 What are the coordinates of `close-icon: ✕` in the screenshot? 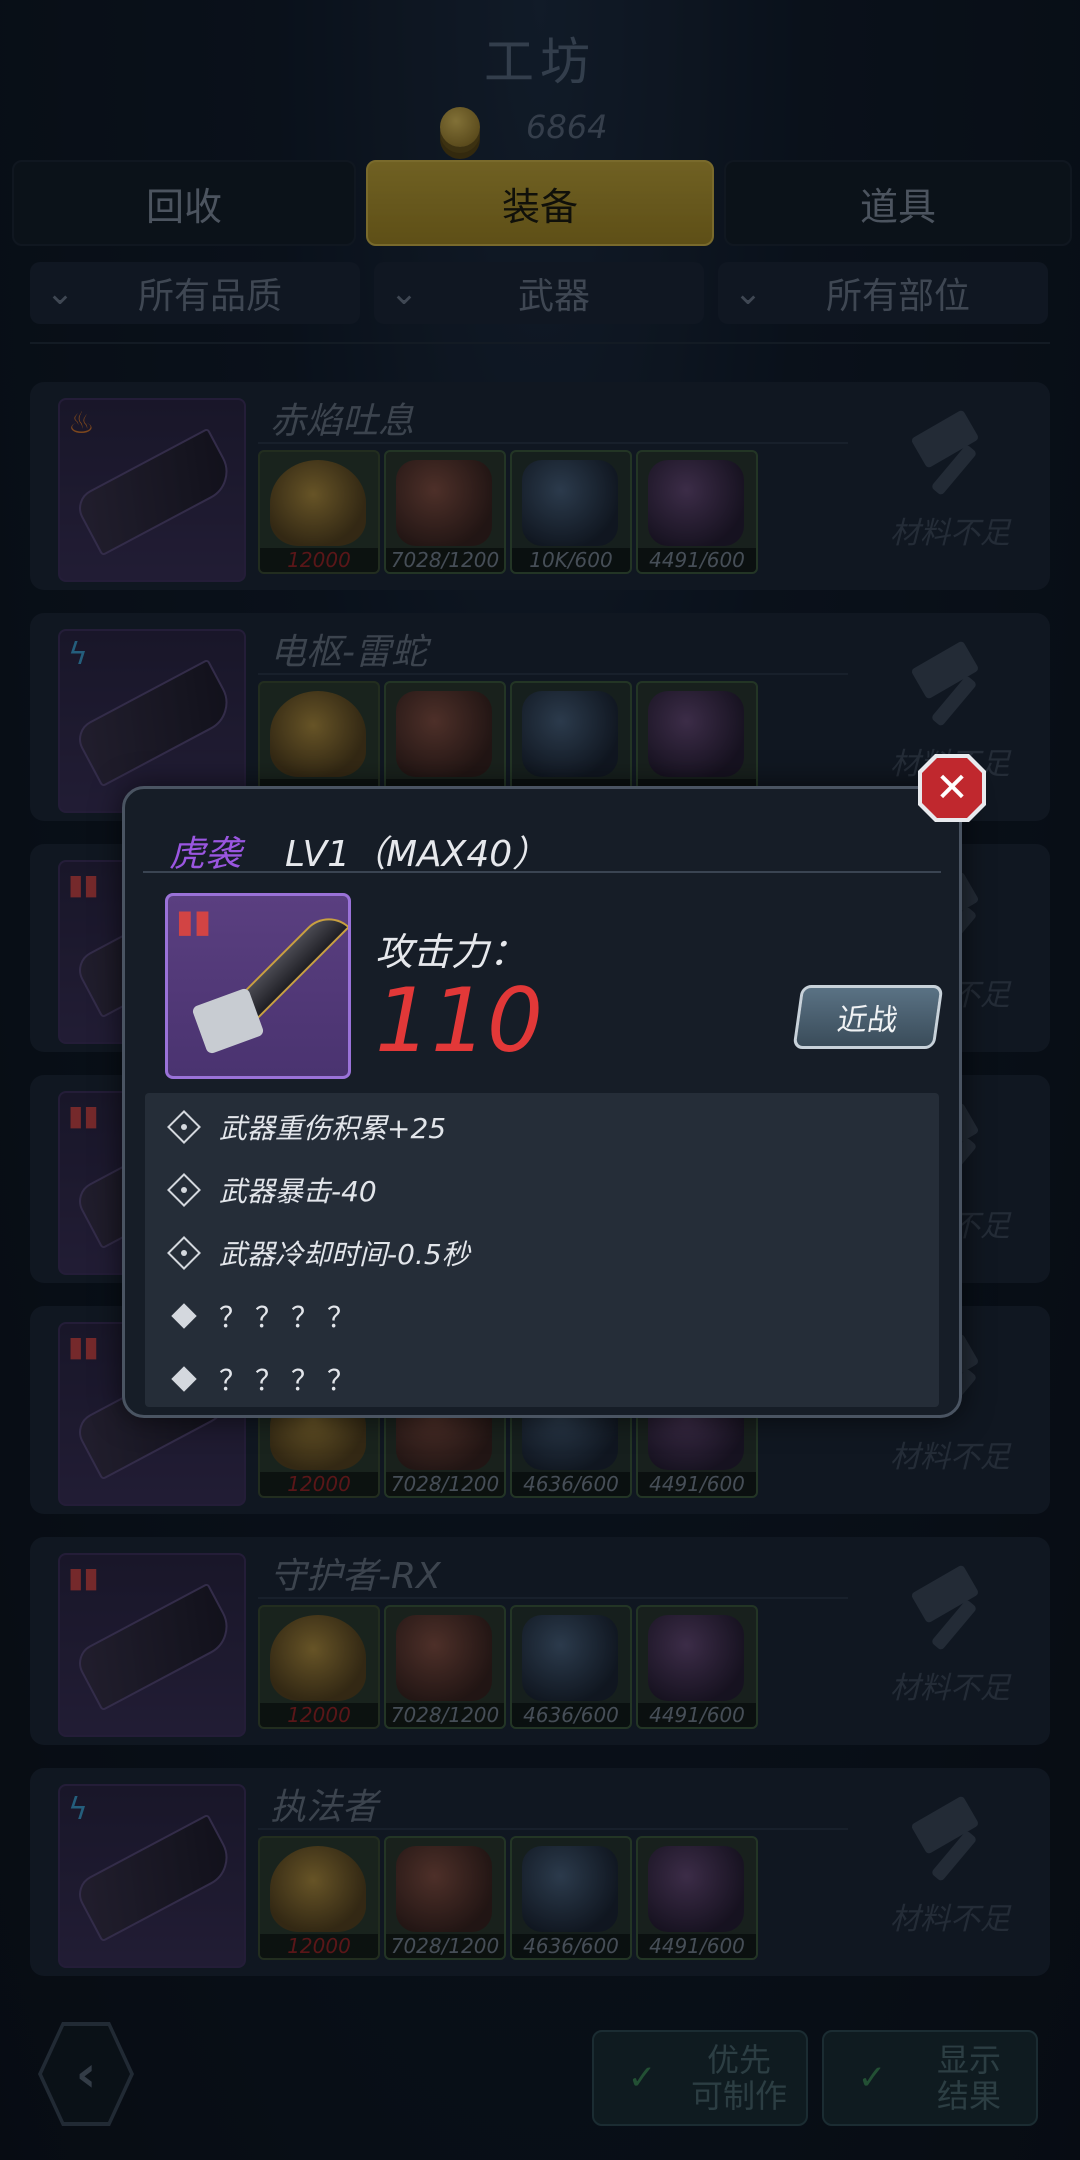 It's located at (952, 788).